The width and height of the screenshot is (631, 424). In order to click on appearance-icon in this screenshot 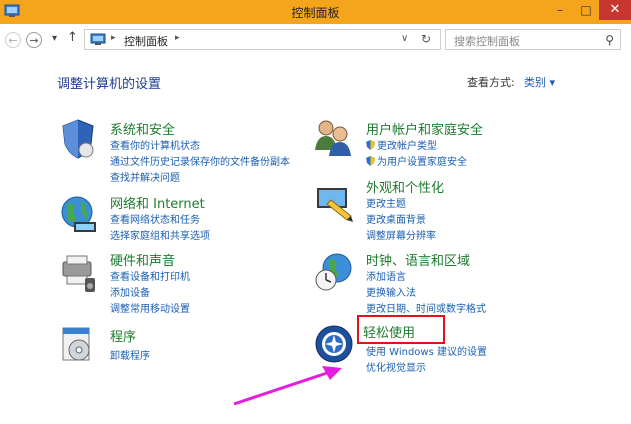, I will do `click(334, 202)`.